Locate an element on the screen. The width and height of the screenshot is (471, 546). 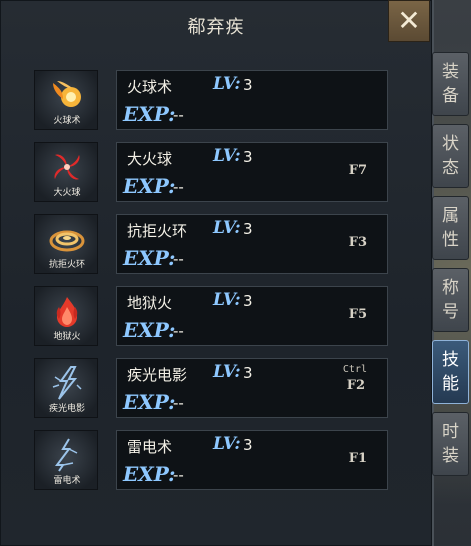
fire-ring-icon is located at coordinates (67, 241).